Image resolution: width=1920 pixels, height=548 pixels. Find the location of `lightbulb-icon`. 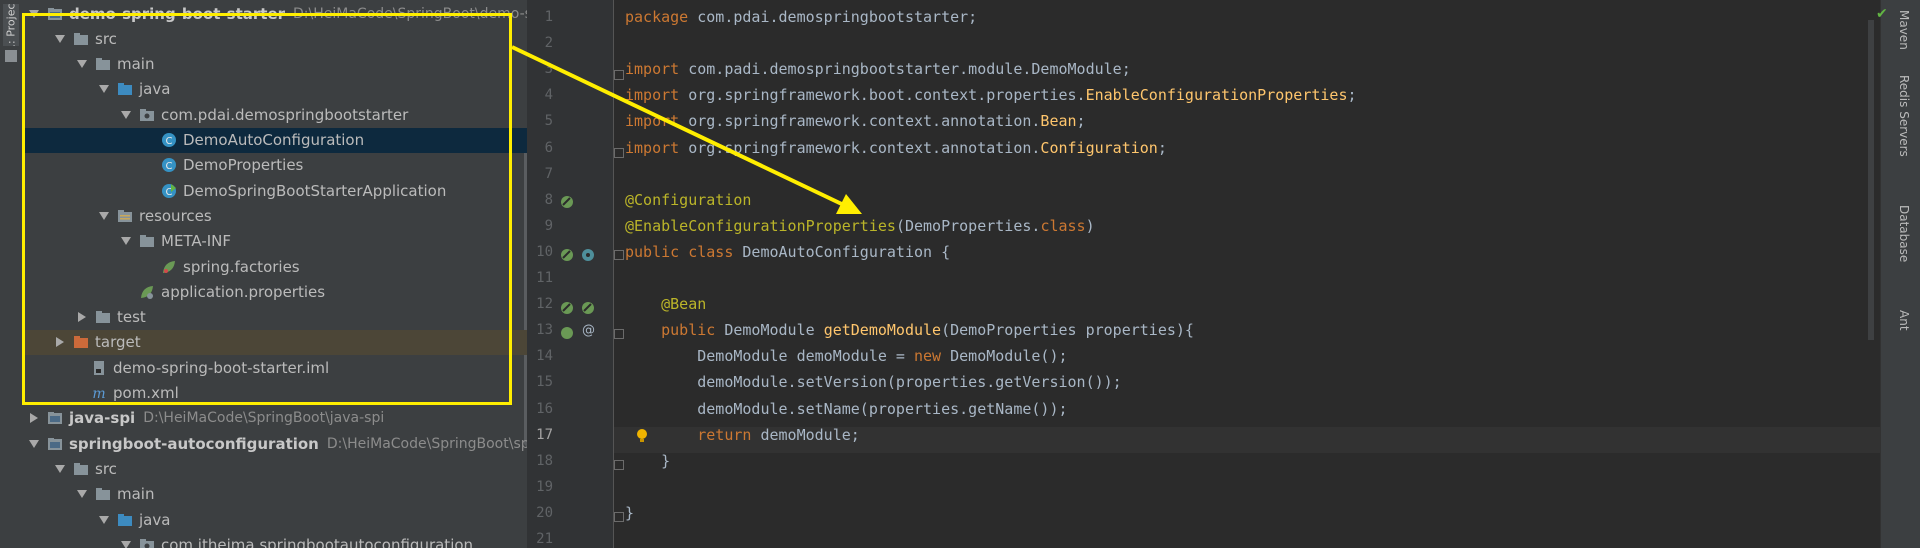

lightbulb-icon is located at coordinates (642, 436).